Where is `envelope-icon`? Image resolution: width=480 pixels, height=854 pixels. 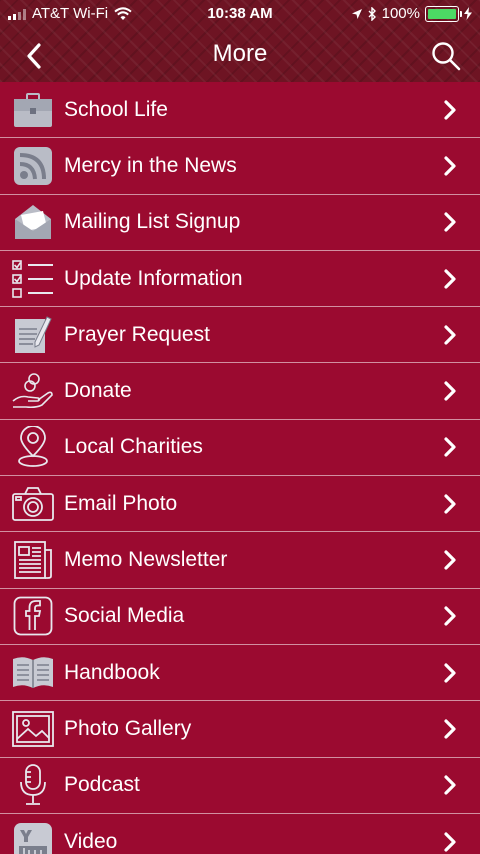 envelope-icon is located at coordinates (33, 222).